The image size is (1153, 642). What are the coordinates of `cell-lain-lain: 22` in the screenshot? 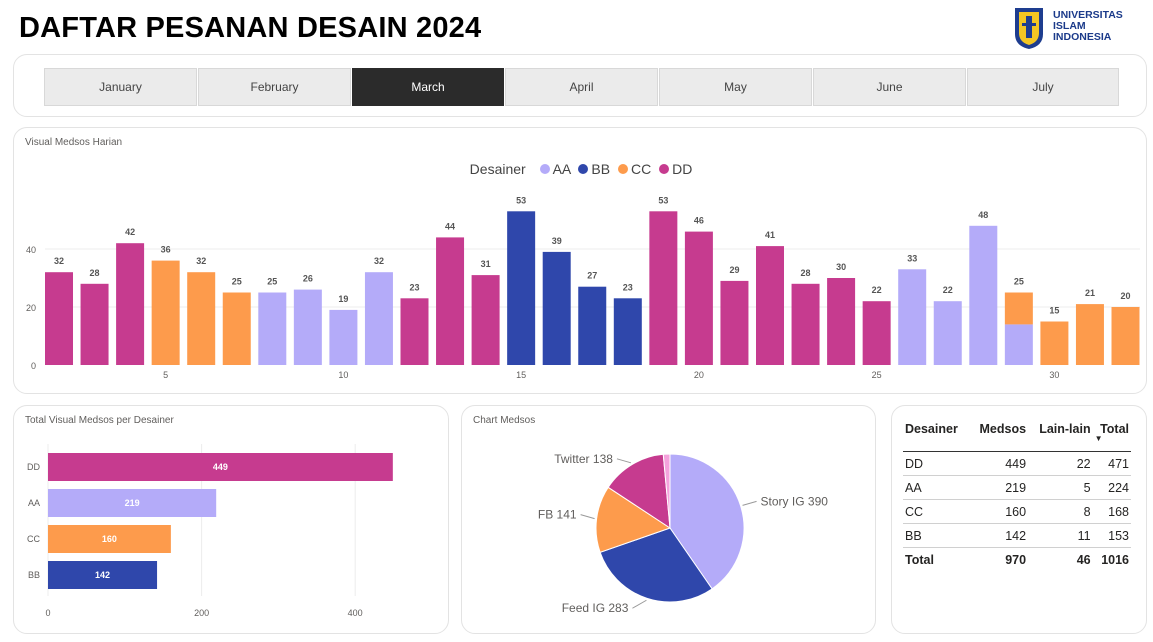 It's located at (1060, 463).